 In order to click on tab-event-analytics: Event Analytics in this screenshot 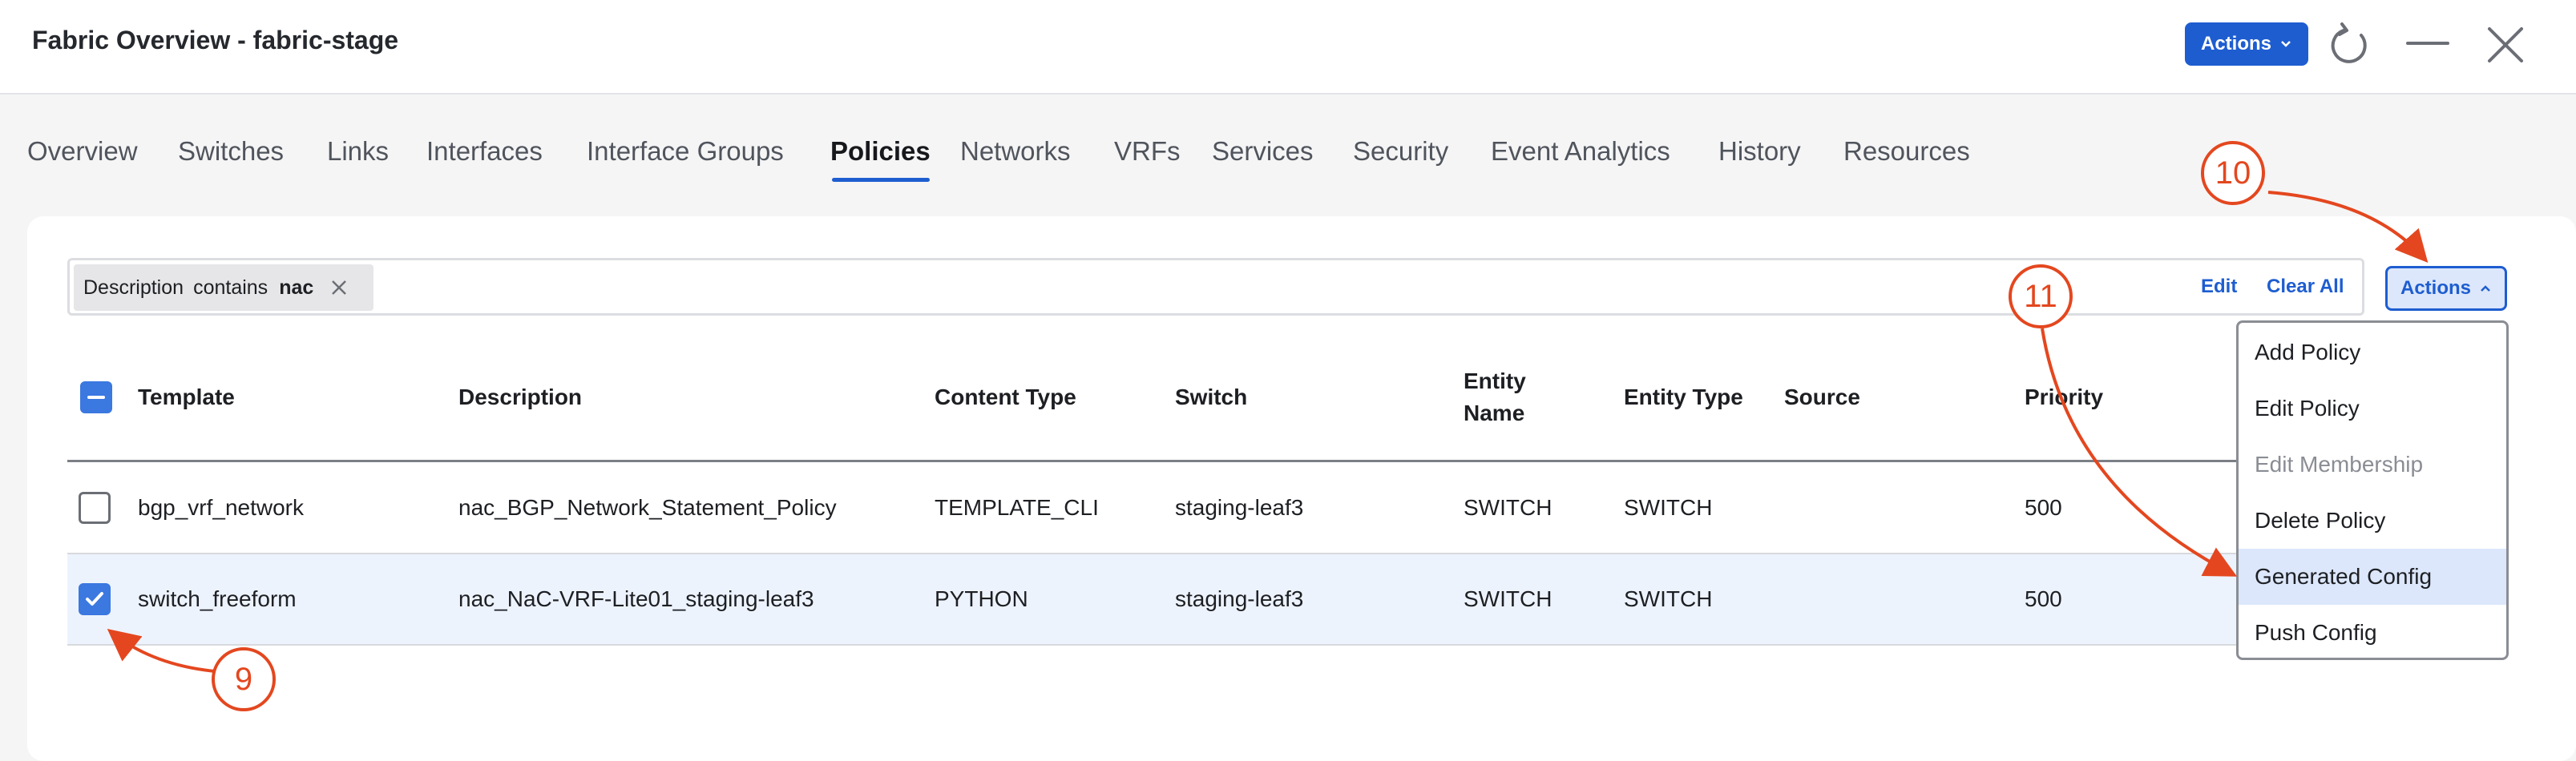, I will do `click(1580, 151)`.